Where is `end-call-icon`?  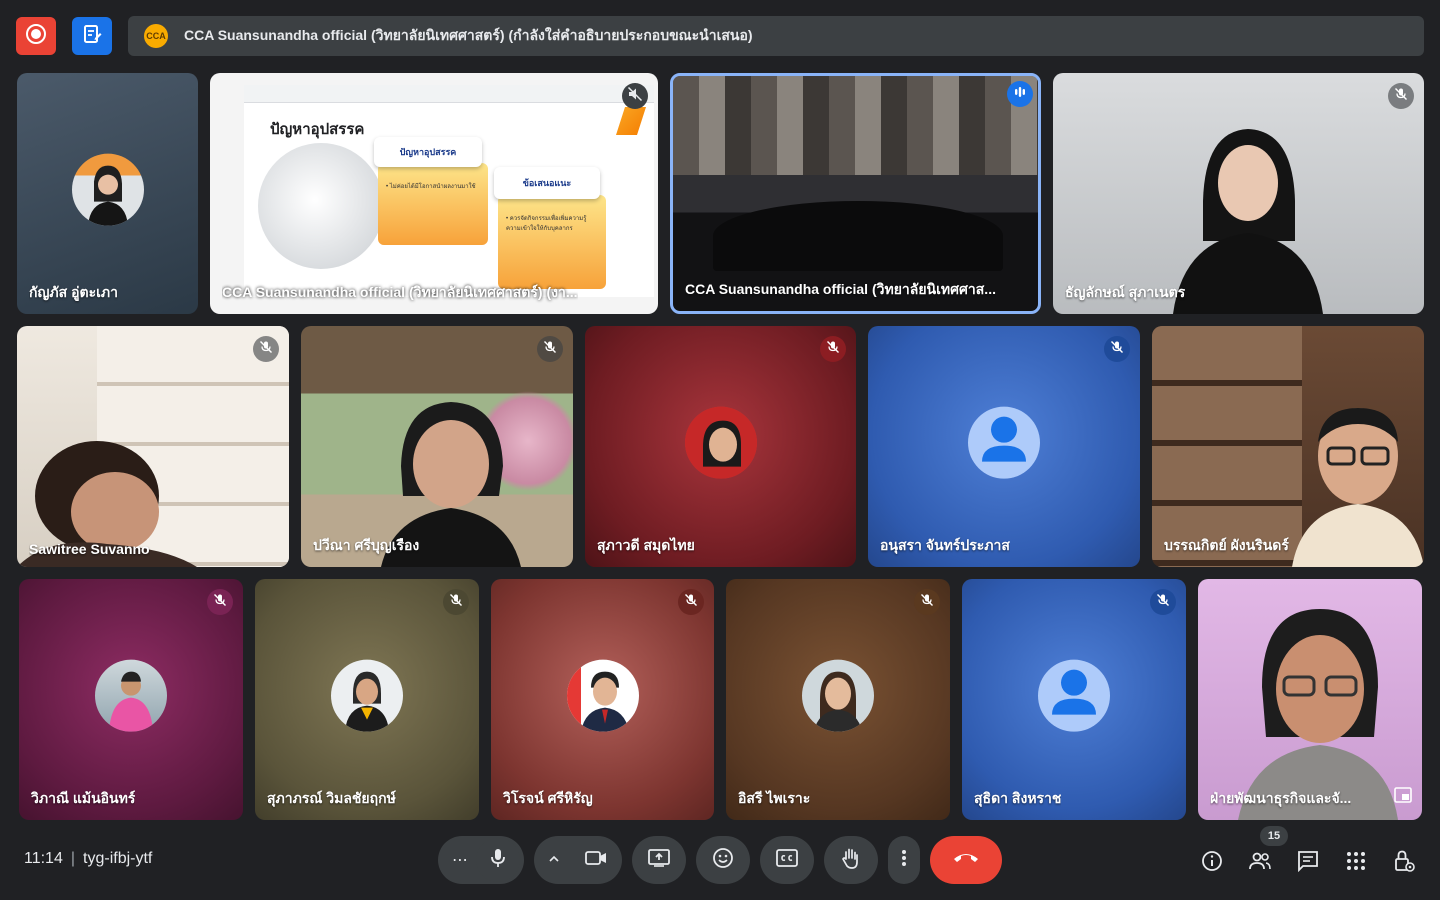
end-call-icon is located at coordinates (966, 860).